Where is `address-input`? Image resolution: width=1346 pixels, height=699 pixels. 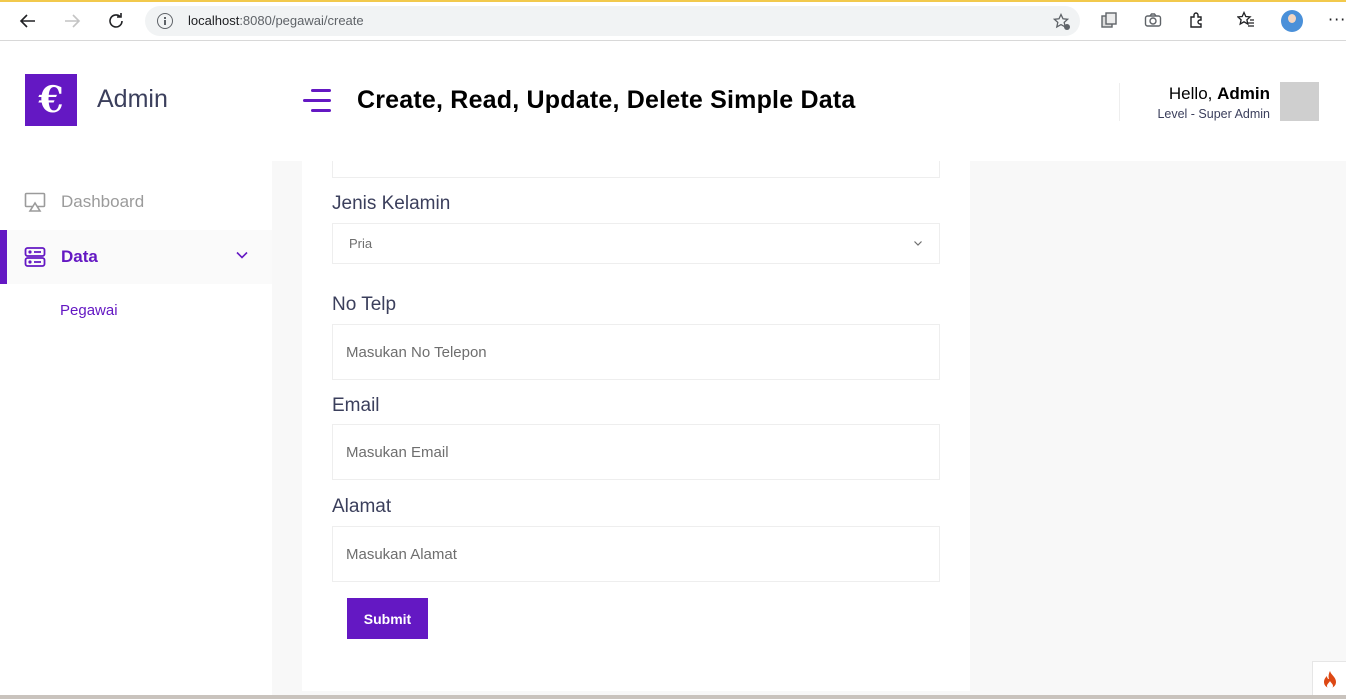
address-input is located at coordinates (636, 554).